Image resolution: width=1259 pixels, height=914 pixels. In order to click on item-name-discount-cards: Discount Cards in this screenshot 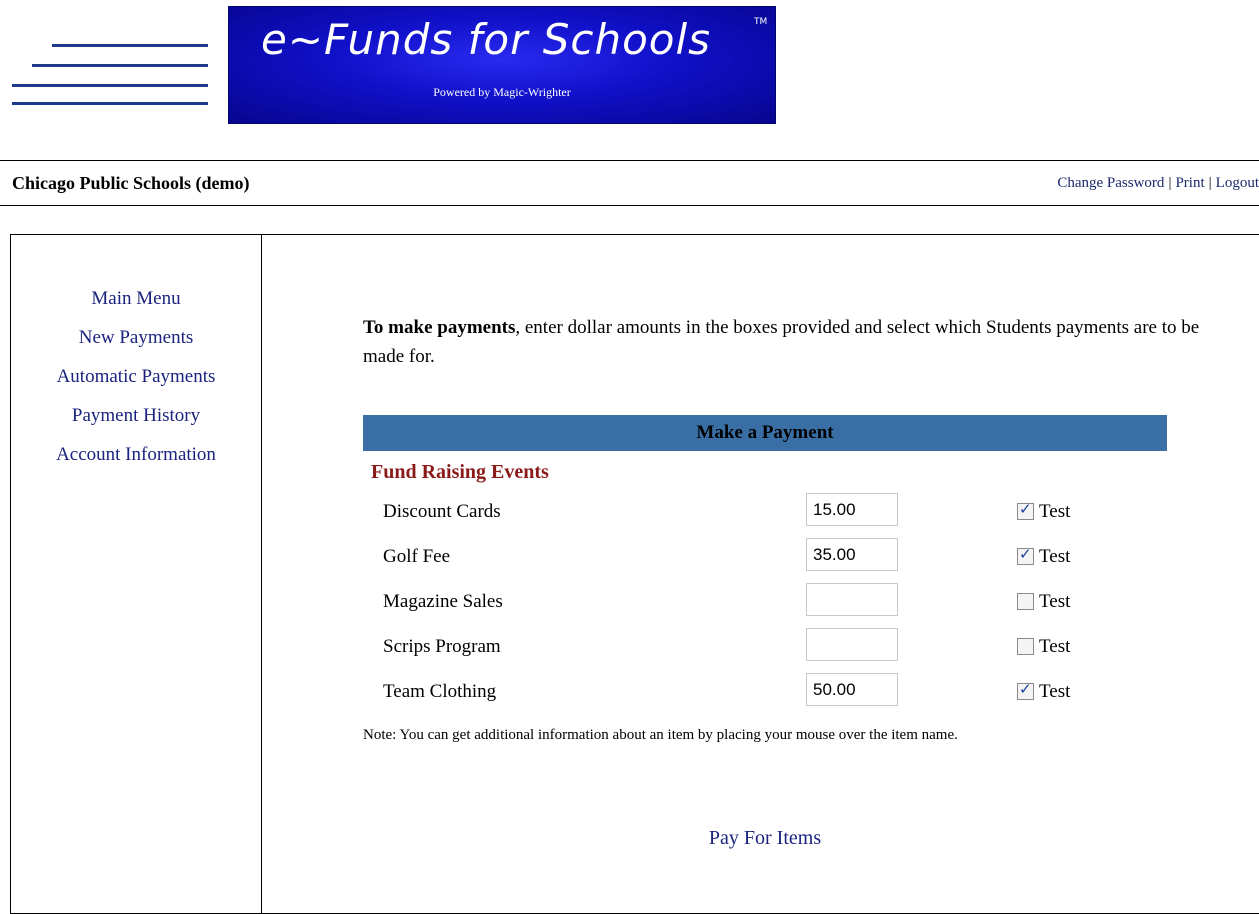, I will do `click(442, 512)`.